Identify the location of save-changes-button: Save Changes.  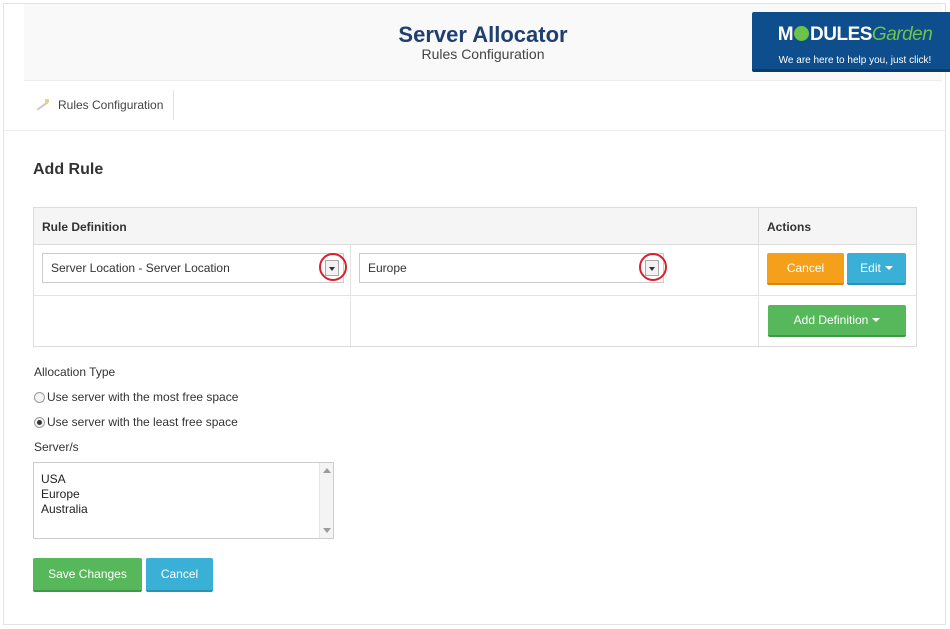
(87, 575).